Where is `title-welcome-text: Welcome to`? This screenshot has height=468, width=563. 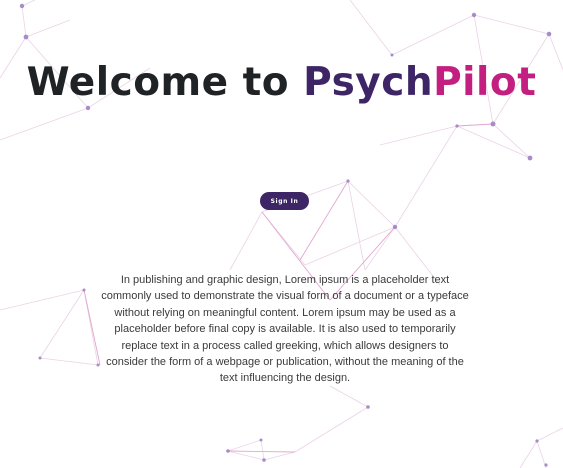
title-welcome-text: Welcome to is located at coordinates (165, 82).